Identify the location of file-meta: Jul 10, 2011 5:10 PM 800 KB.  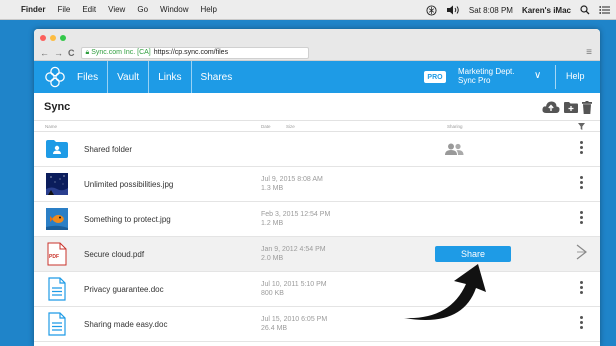
(294, 289).